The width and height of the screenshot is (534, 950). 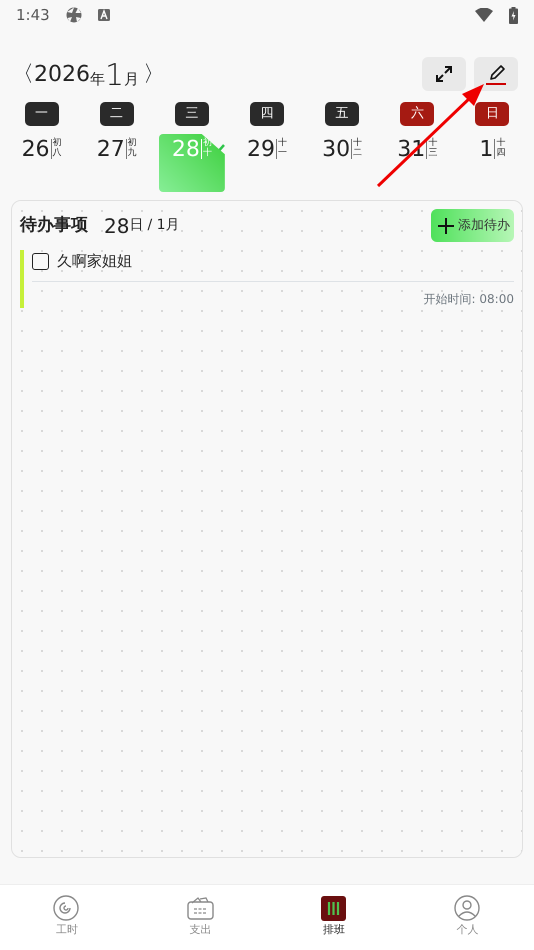 What do you see at coordinates (484, 15) in the screenshot?
I see `wifi-icon` at bounding box center [484, 15].